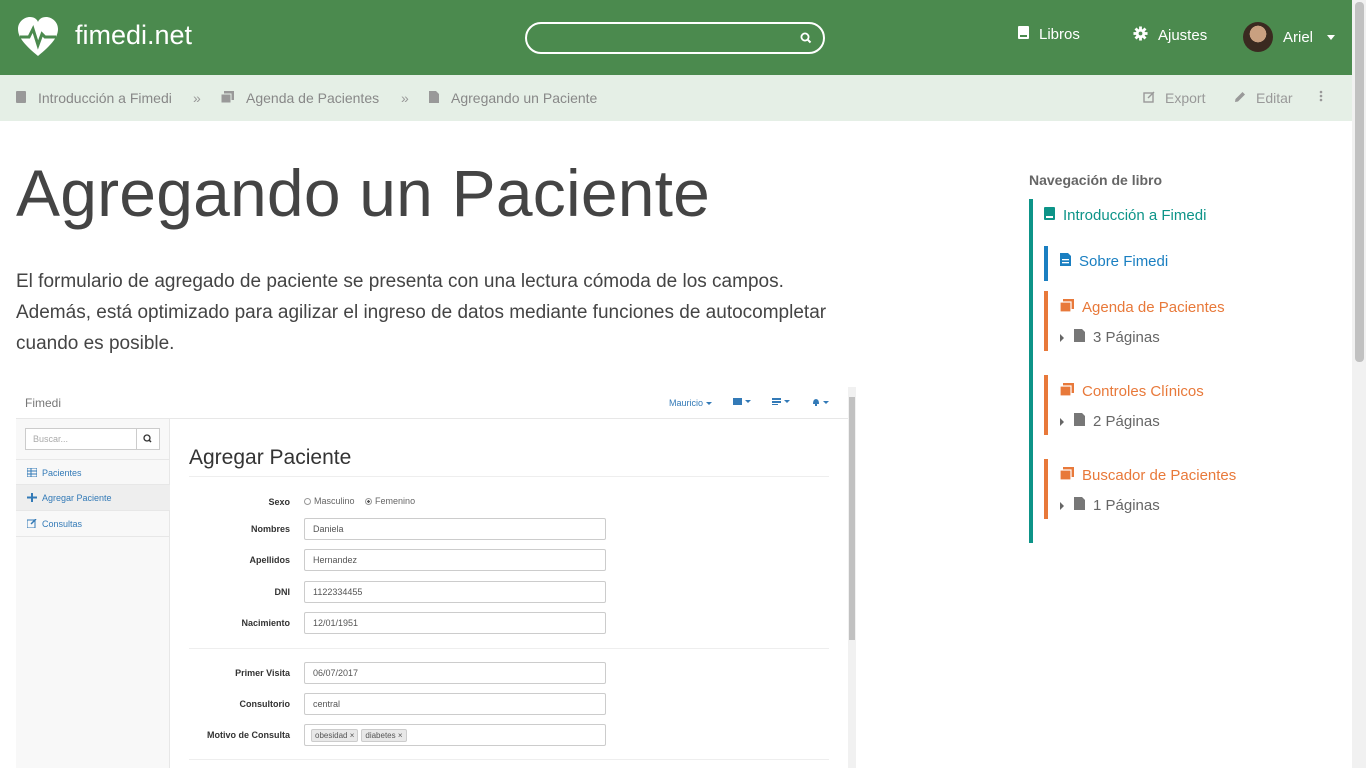  Describe the element at coordinates (1096, 180) in the screenshot. I see `book-nav-title: Navegación de libro` at that location.